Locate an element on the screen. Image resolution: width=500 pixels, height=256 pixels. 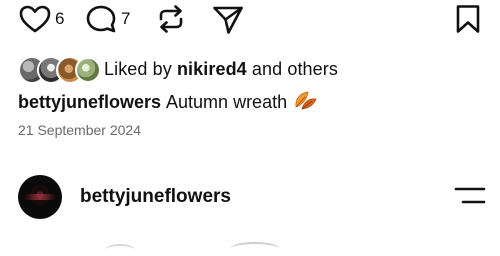
profile-username: bettyjuneflowers is located at coordinates (155, 197).